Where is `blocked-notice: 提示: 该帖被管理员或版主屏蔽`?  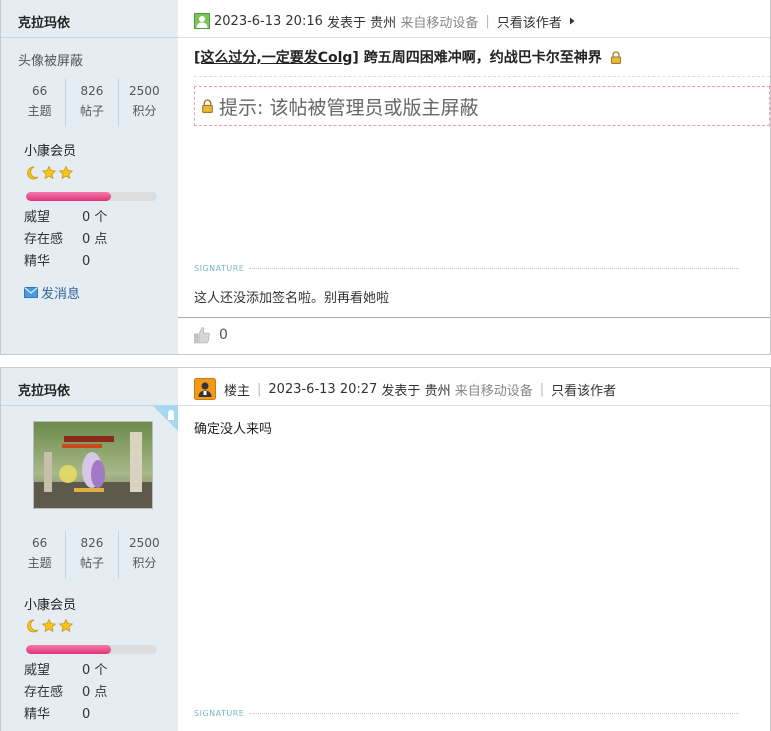 blocked-notice: 提示: 该帖被管理员或版主屏蔽 is located at coordinates (482, 106).